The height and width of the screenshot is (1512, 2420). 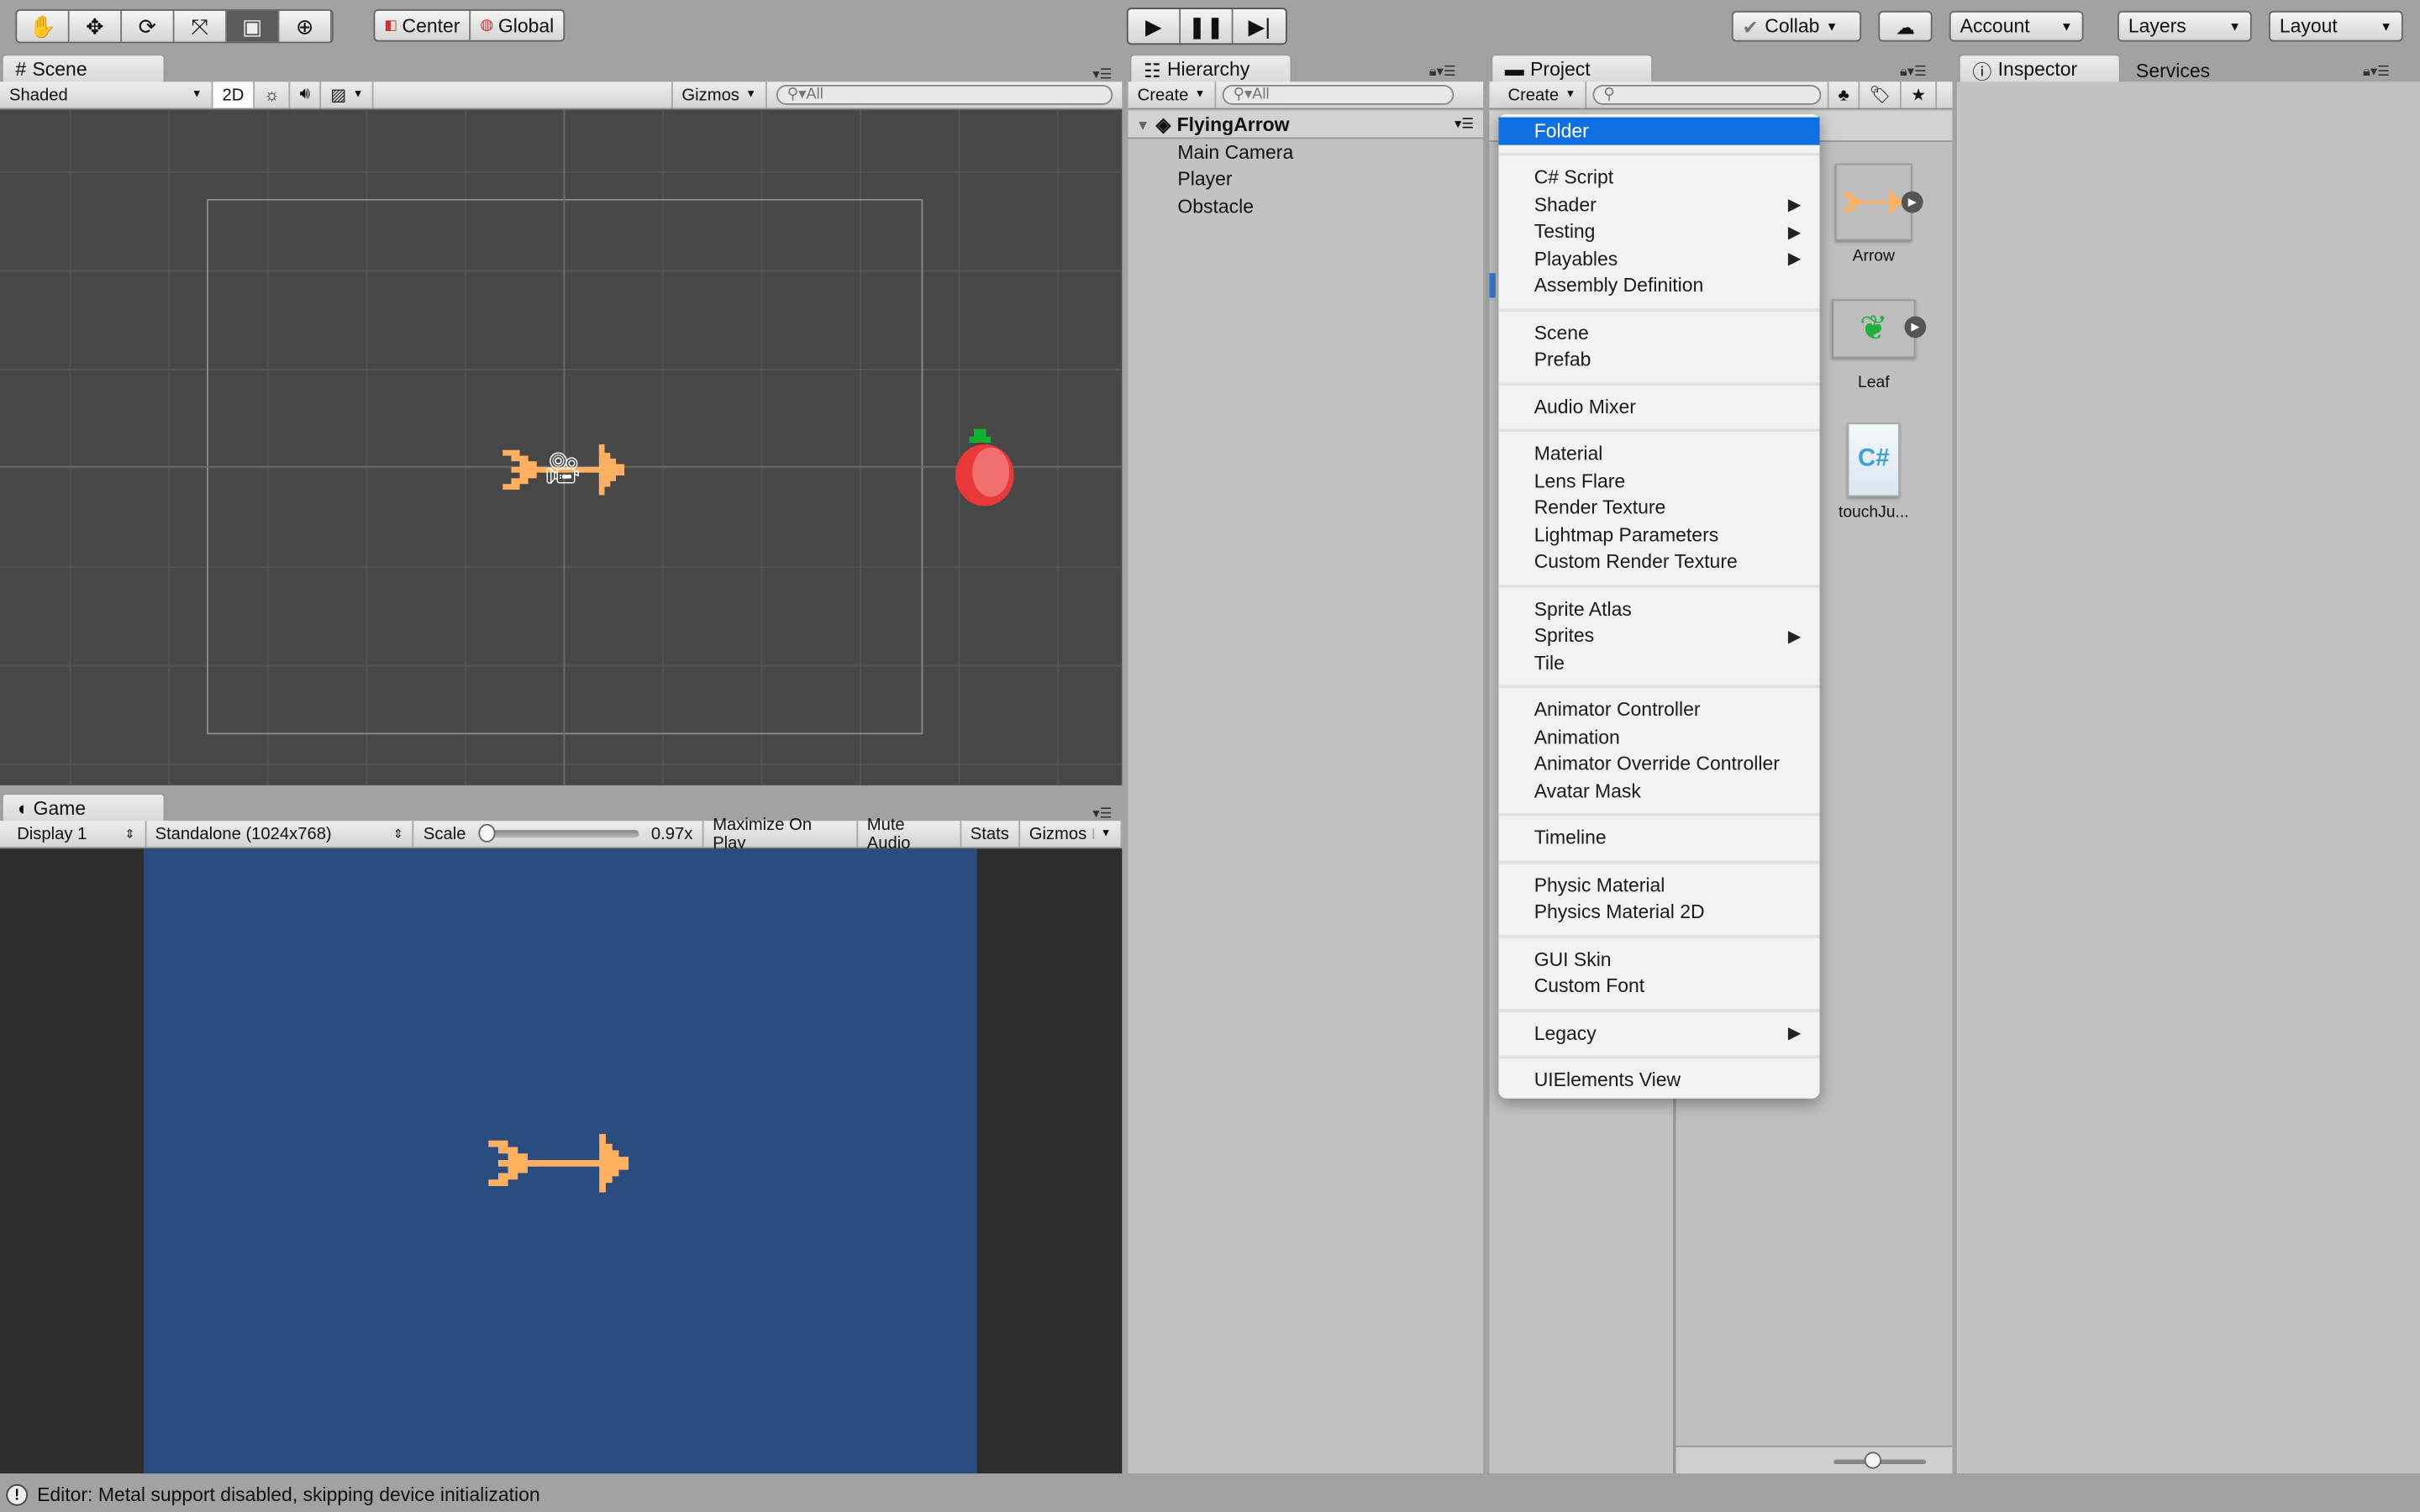 I want to click on hierarchy-item: Player, so click(x=1305, y=178).